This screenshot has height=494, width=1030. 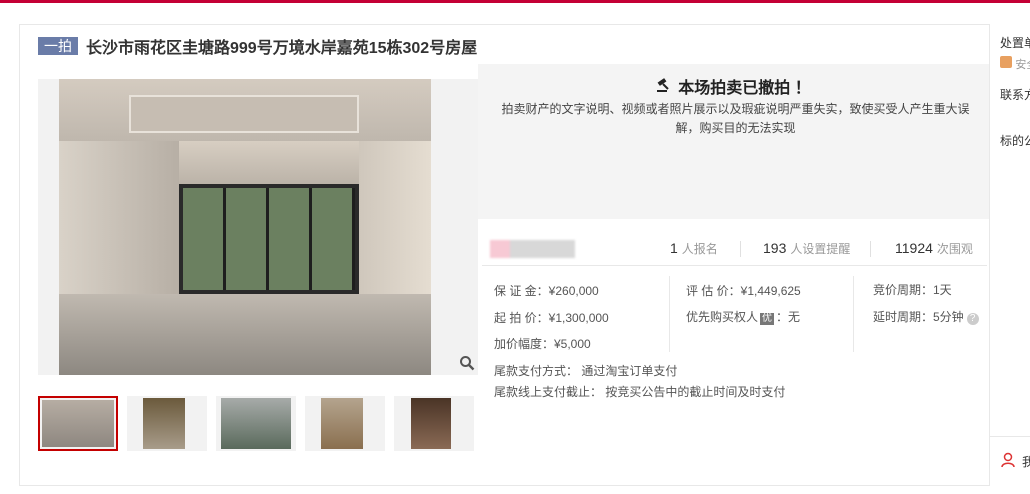 What do you see at coordinates (934, 248) in the screenshot?
I see `view-stat: 11924 次围观` at bounding box center [934, 248].